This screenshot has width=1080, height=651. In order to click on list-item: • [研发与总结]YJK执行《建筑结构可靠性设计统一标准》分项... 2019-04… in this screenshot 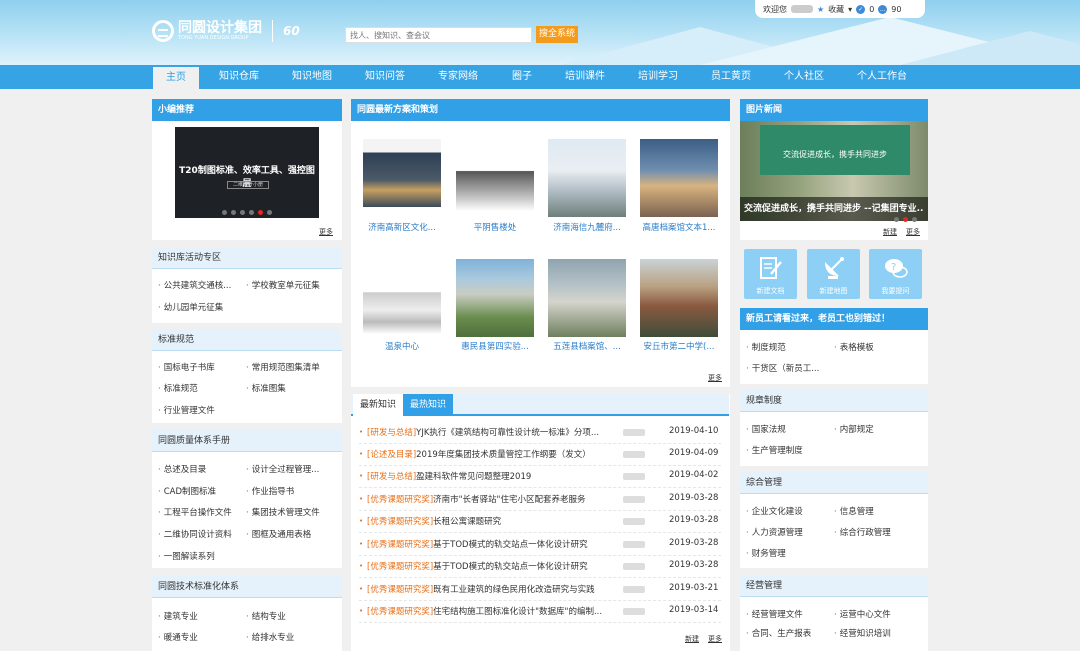, I will do `click(540, 433)`.